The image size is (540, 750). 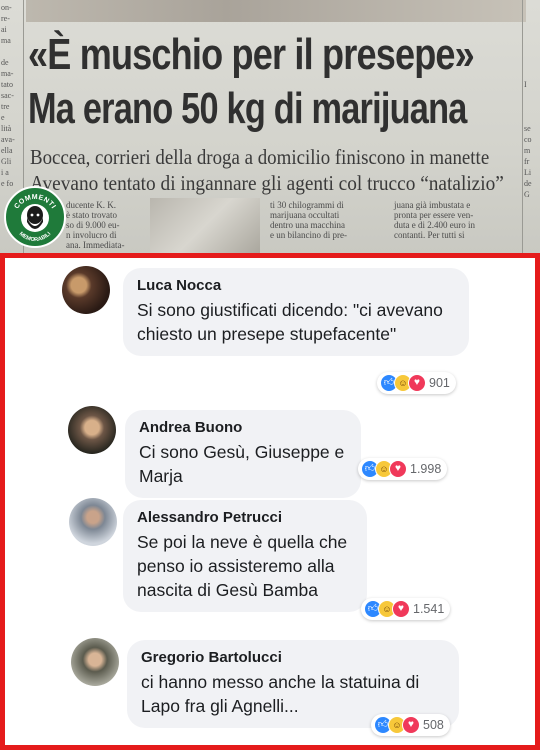 What do you see at coordinates (531, 126) in the screenshot?
I see `newspaper-right-column: I se co m fr Li de G` at bounding box center [531, 126].